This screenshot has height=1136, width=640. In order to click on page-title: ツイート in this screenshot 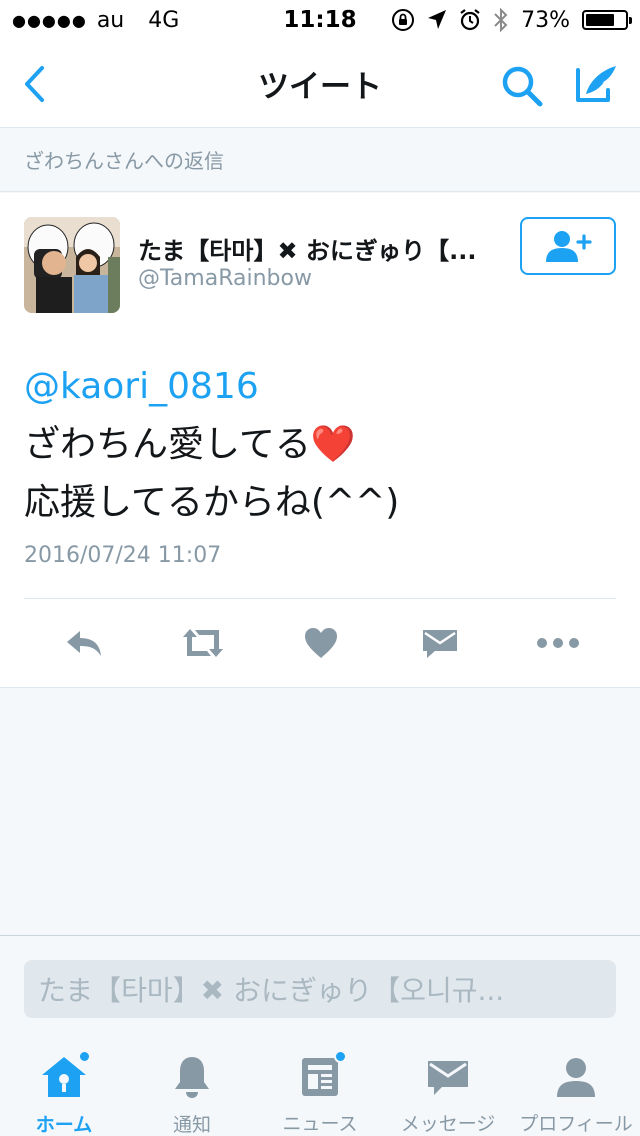, I will do `click(320, 87)`.